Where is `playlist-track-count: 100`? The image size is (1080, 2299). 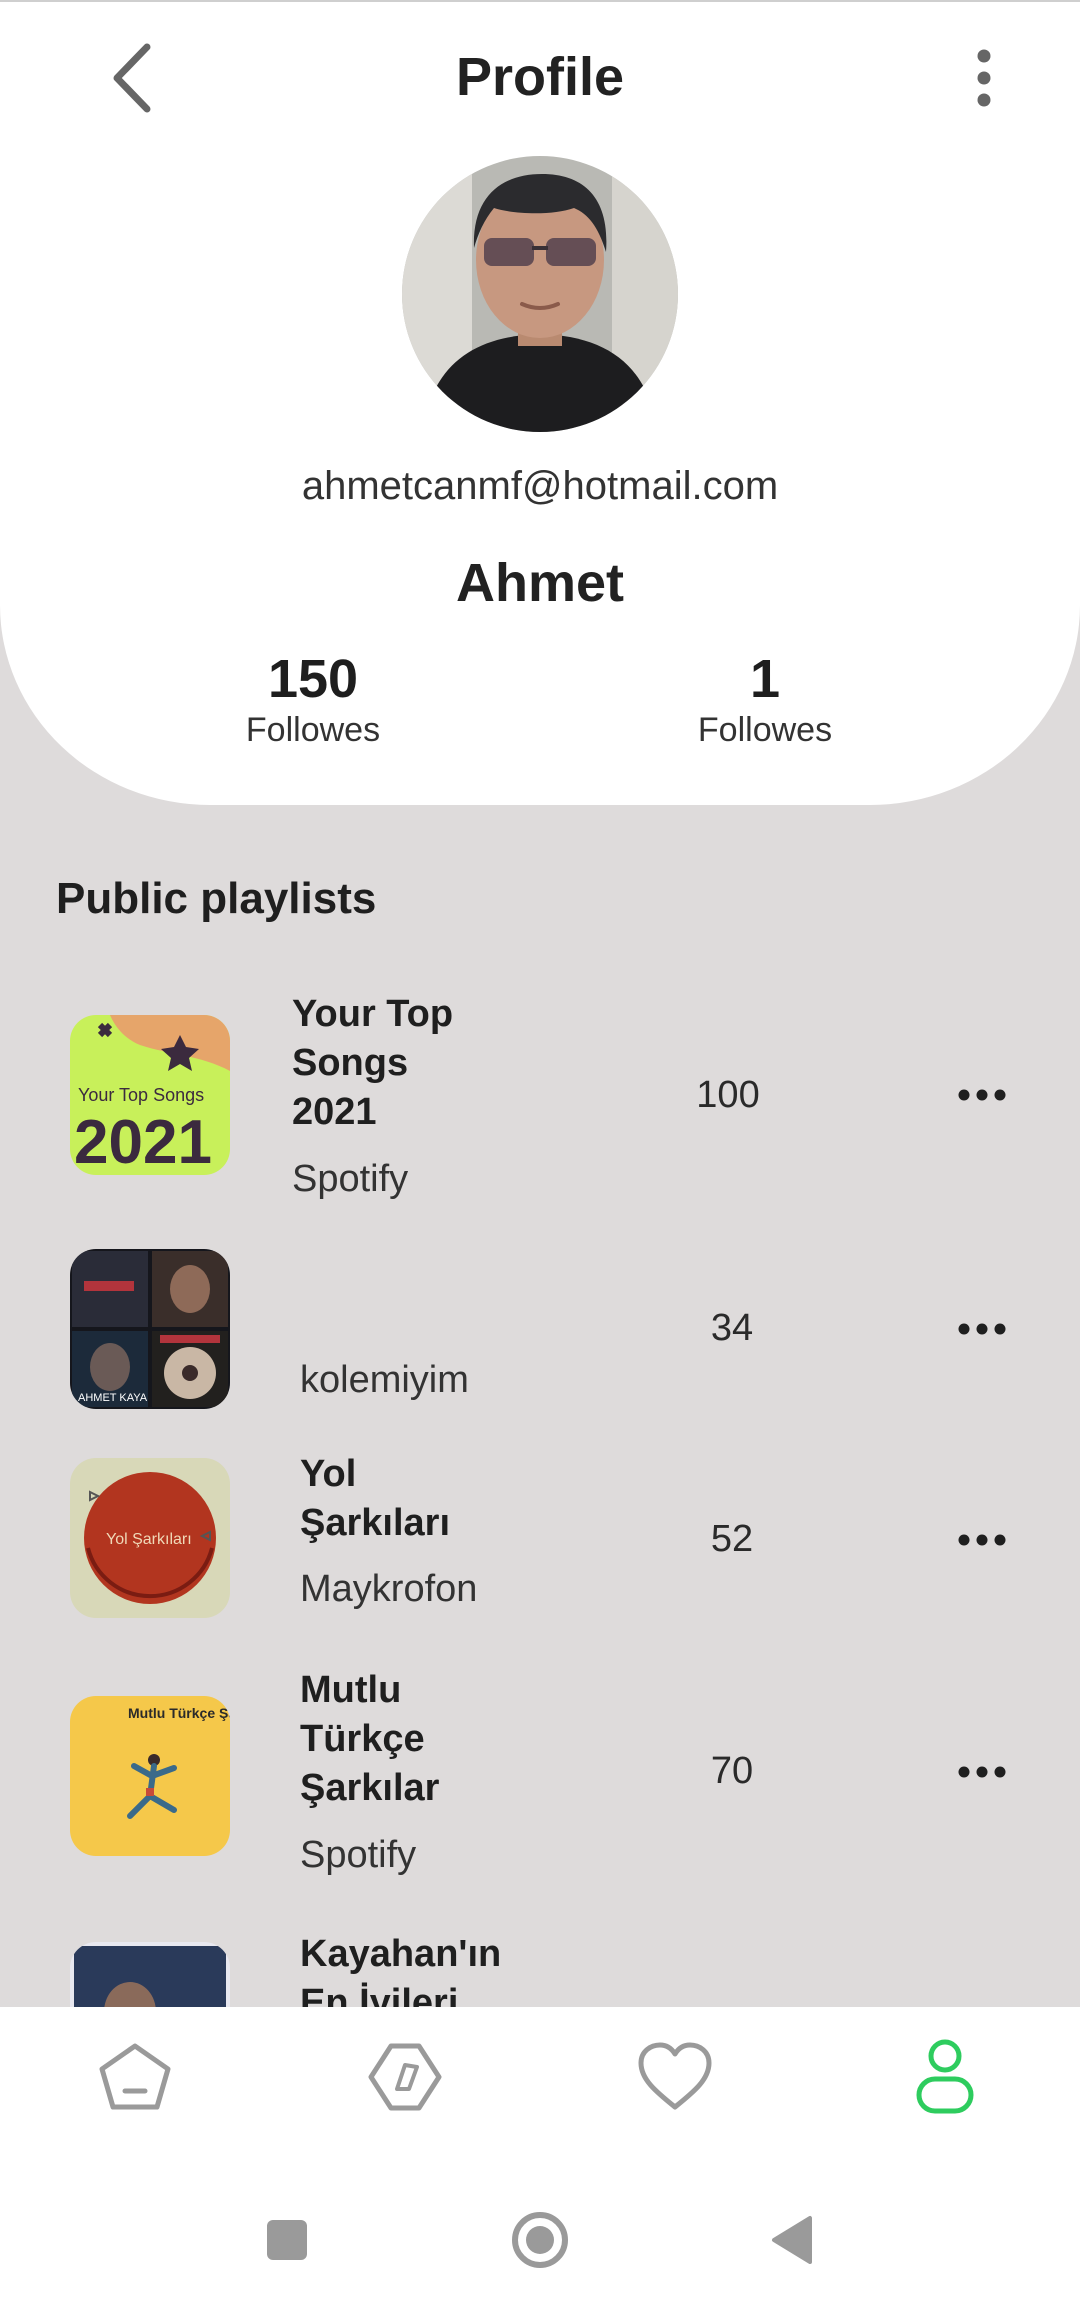 playlist-track-count: 100 is located at coordinates (728, 1095).